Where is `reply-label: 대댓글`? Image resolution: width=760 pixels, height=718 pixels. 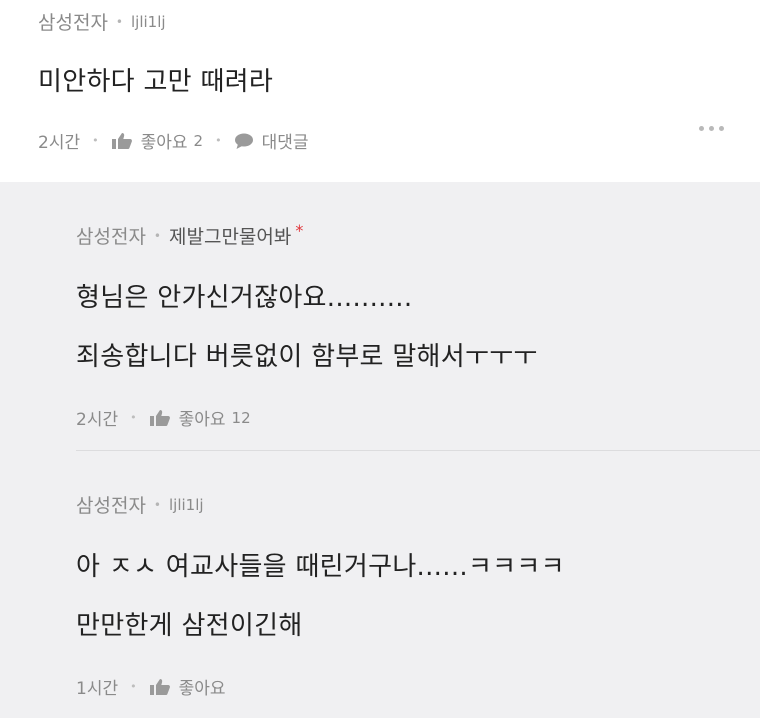
reply-label: 대댓글 is located at coordinates (285, 143).